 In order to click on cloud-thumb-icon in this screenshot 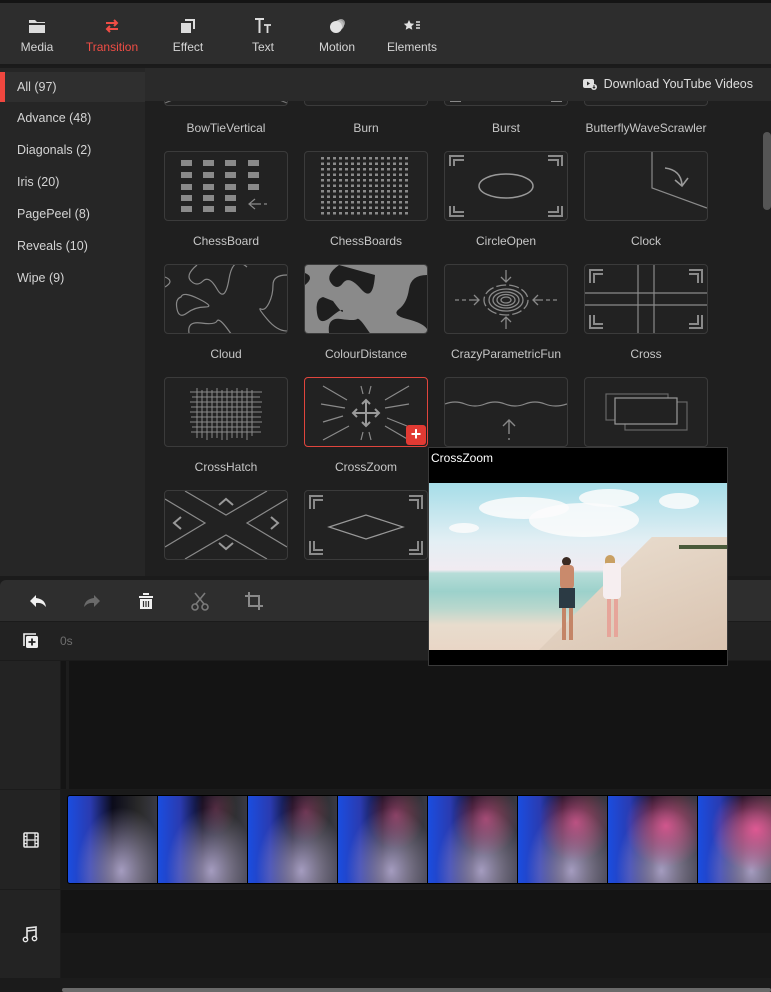, I will do `click(226, 299)`.